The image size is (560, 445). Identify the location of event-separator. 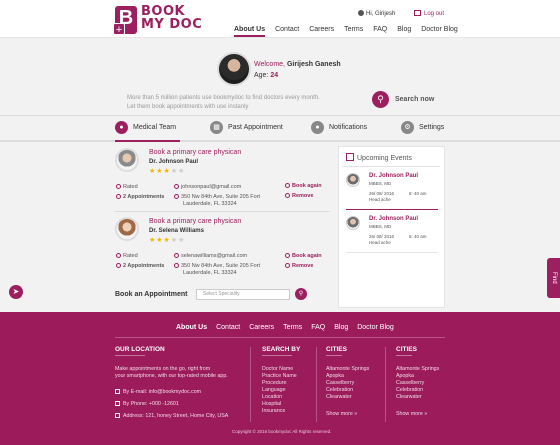
(392, 209).